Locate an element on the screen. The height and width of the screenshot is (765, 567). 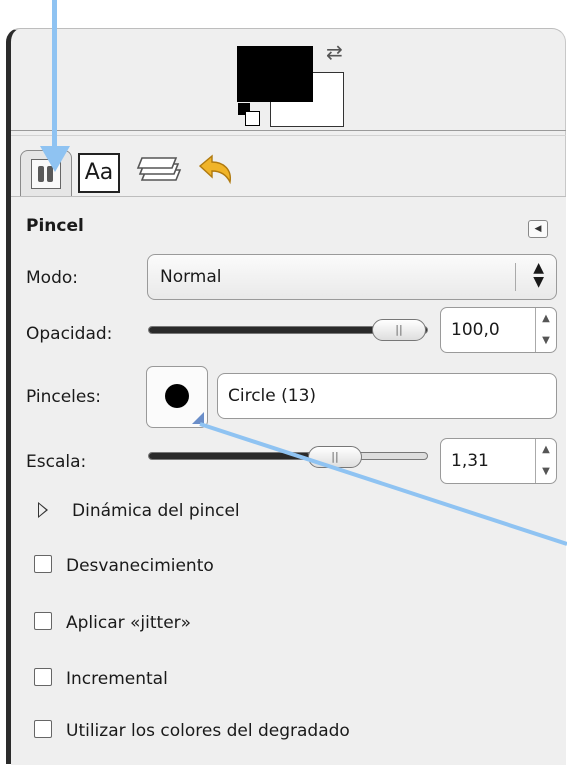
incremental-checkbox: Incremental is located at coordinates (101, 678).